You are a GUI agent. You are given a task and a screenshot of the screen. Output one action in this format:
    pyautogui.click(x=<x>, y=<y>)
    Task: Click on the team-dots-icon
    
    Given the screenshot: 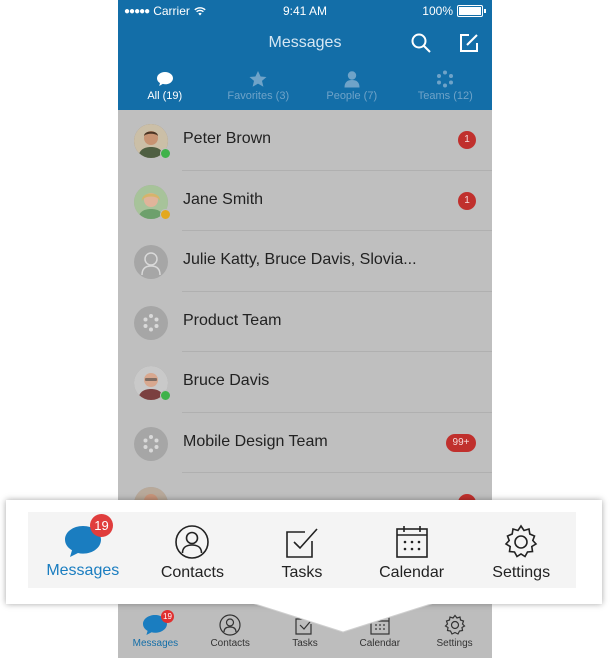 What is the action you would take?
    pyautogui.click(x=445, y=79)
    